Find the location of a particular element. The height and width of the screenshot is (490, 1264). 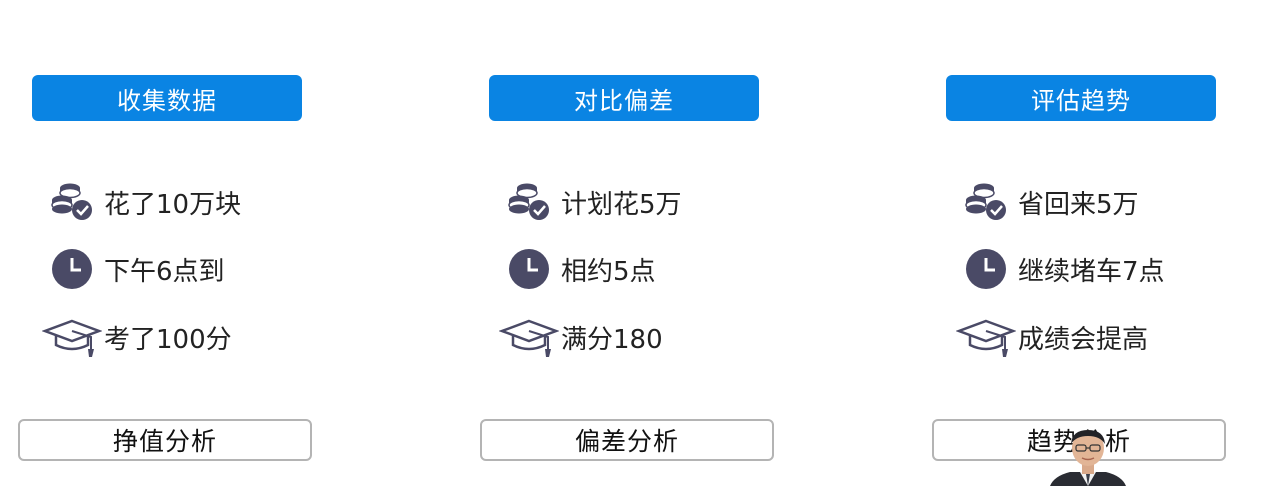

item-label: 省回来5万 is located at coordinates (1078, 204).